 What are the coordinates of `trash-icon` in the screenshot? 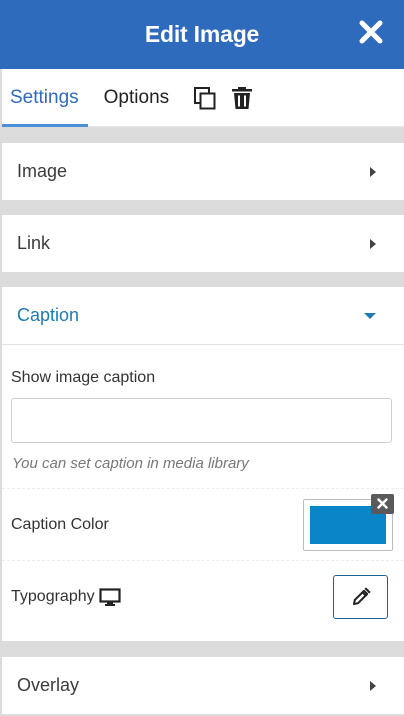 It's located at (242, 98).